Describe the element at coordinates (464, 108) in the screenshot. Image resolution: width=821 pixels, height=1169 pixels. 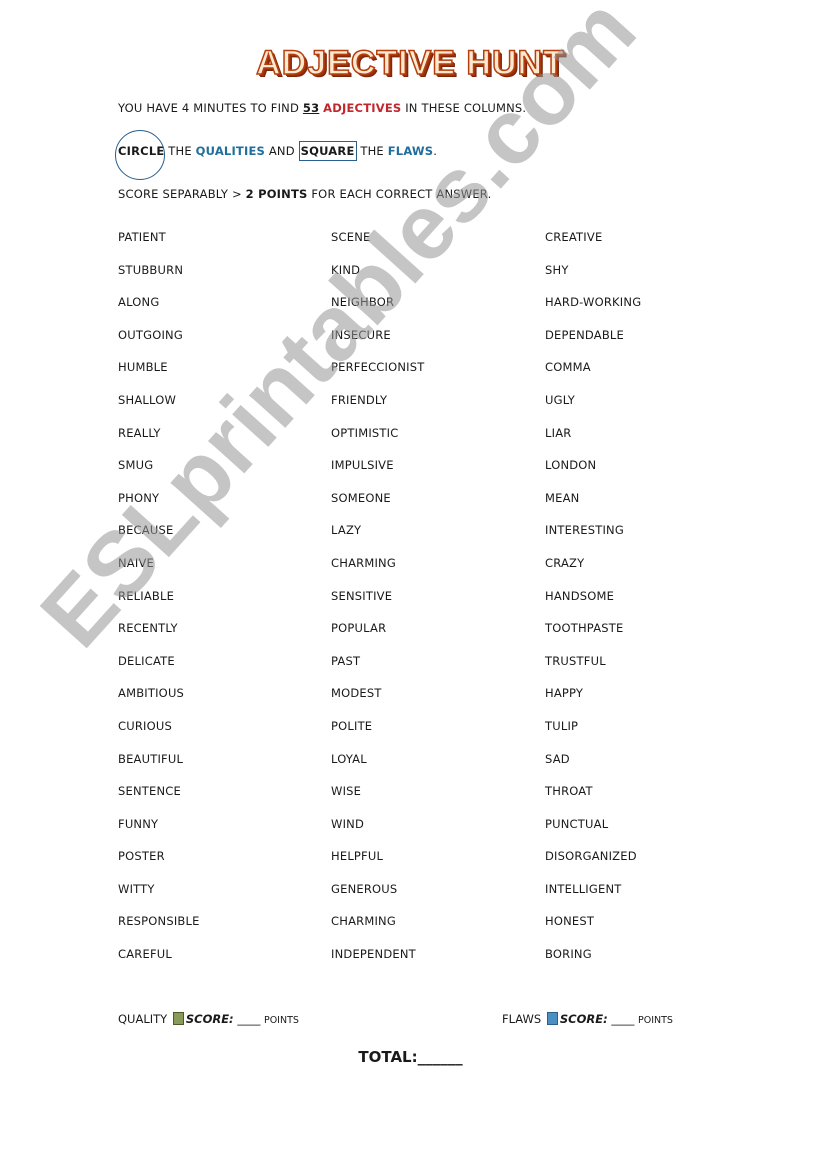
I see `instruction-text: IN THESE COLUMNS.` at that location.